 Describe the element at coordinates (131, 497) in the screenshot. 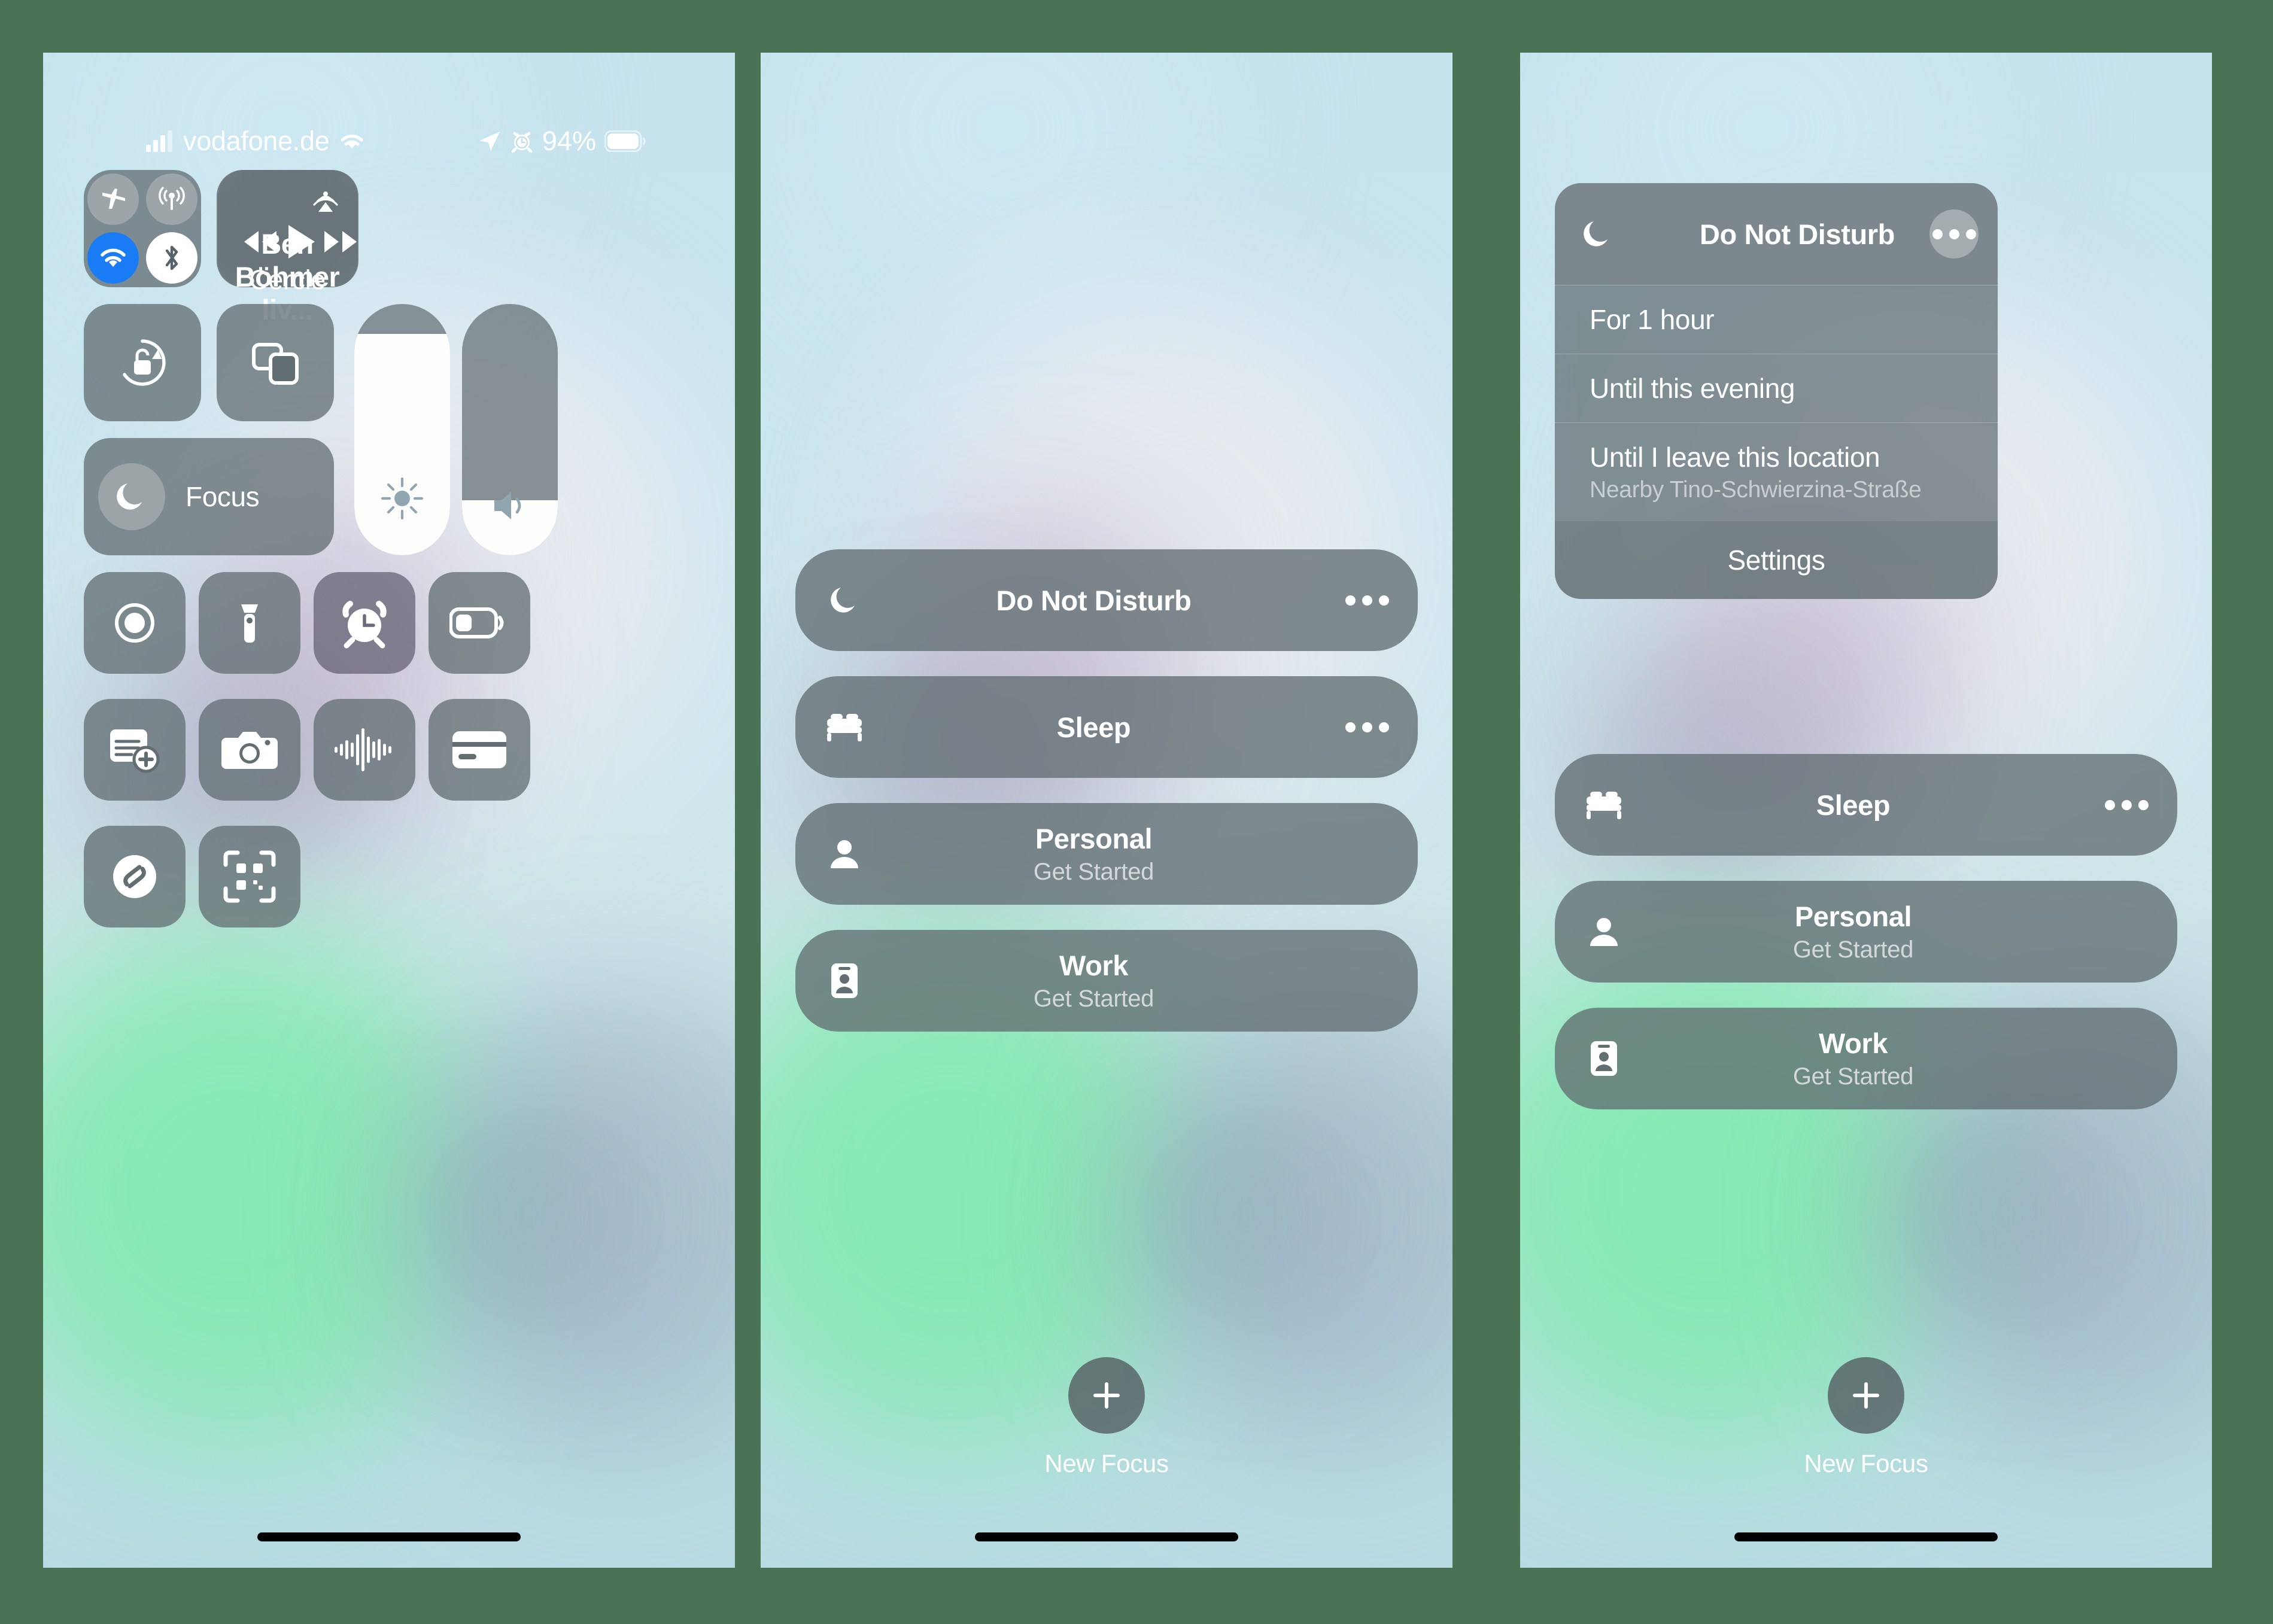

I see `crescent-moon-icon` at that location.